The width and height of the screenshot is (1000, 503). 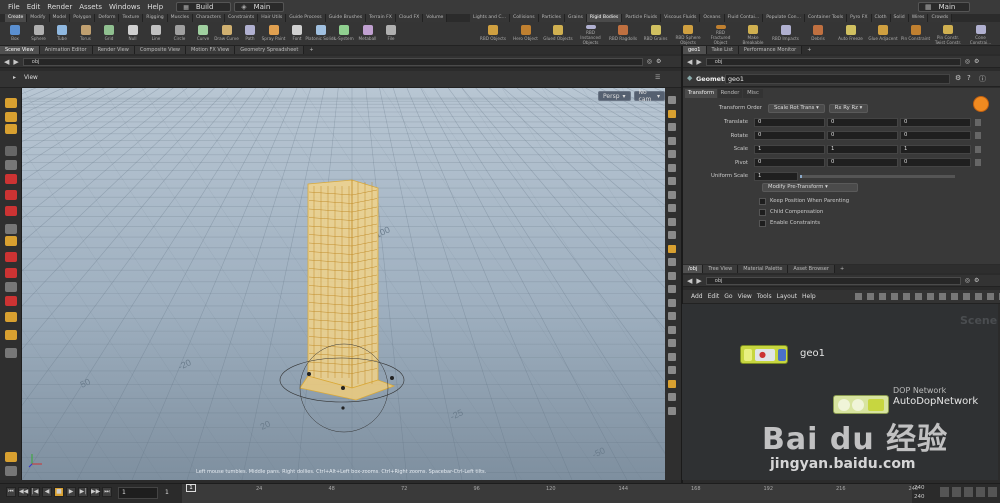 What do you see at coordinates (762, 201) in the screenshot?
I see `keep-position-checkbox` at bounding box center [762, 201].